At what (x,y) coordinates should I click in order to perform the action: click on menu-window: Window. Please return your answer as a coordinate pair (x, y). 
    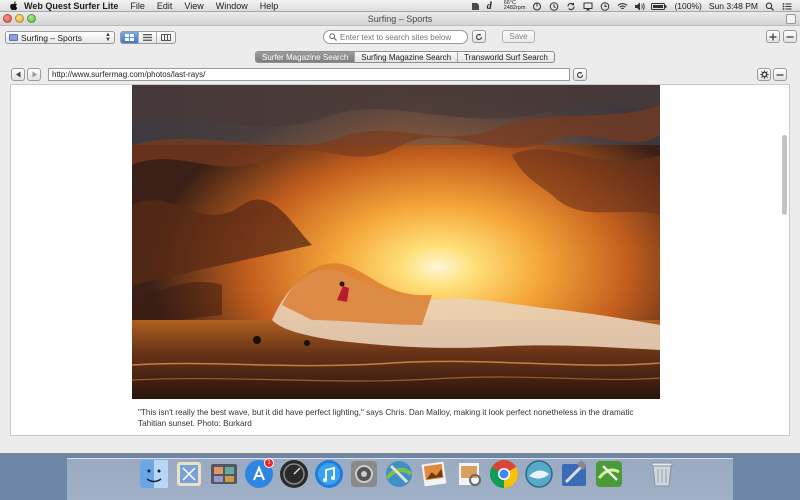
    Looking at the image, I should click on (232, 6).